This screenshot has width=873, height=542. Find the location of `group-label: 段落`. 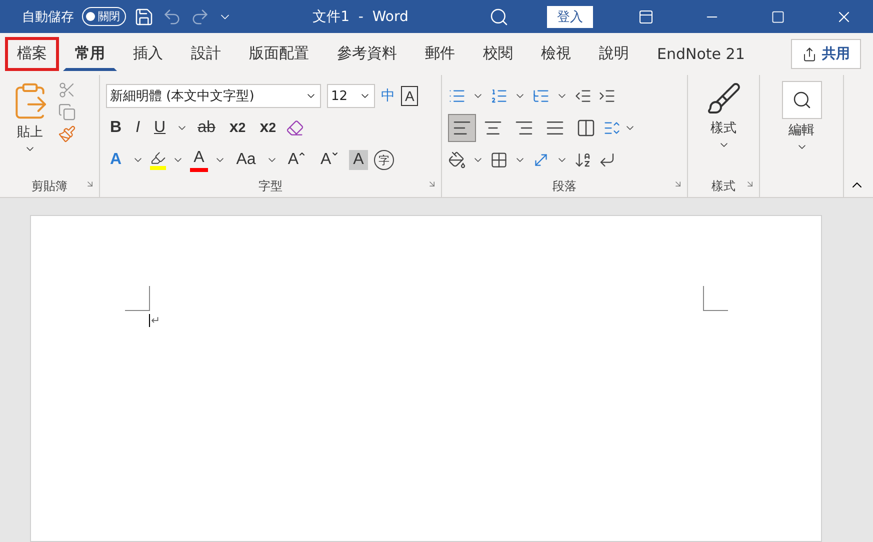

group-label: 段落 is located at coordinates (564, 186).